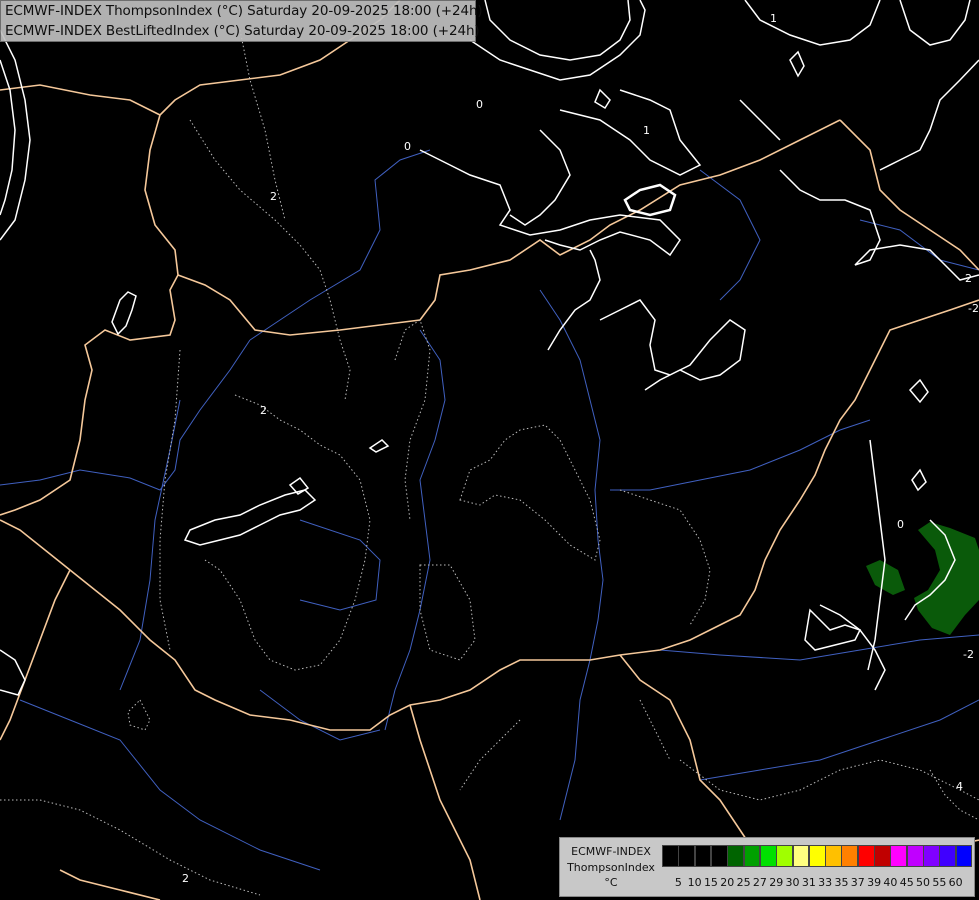 Image resolution: width=979 pixels, height=900 pixels. Describe the element at coordinates (611, 882) in the screenshot. I see `legend-unit: °C` at that location.